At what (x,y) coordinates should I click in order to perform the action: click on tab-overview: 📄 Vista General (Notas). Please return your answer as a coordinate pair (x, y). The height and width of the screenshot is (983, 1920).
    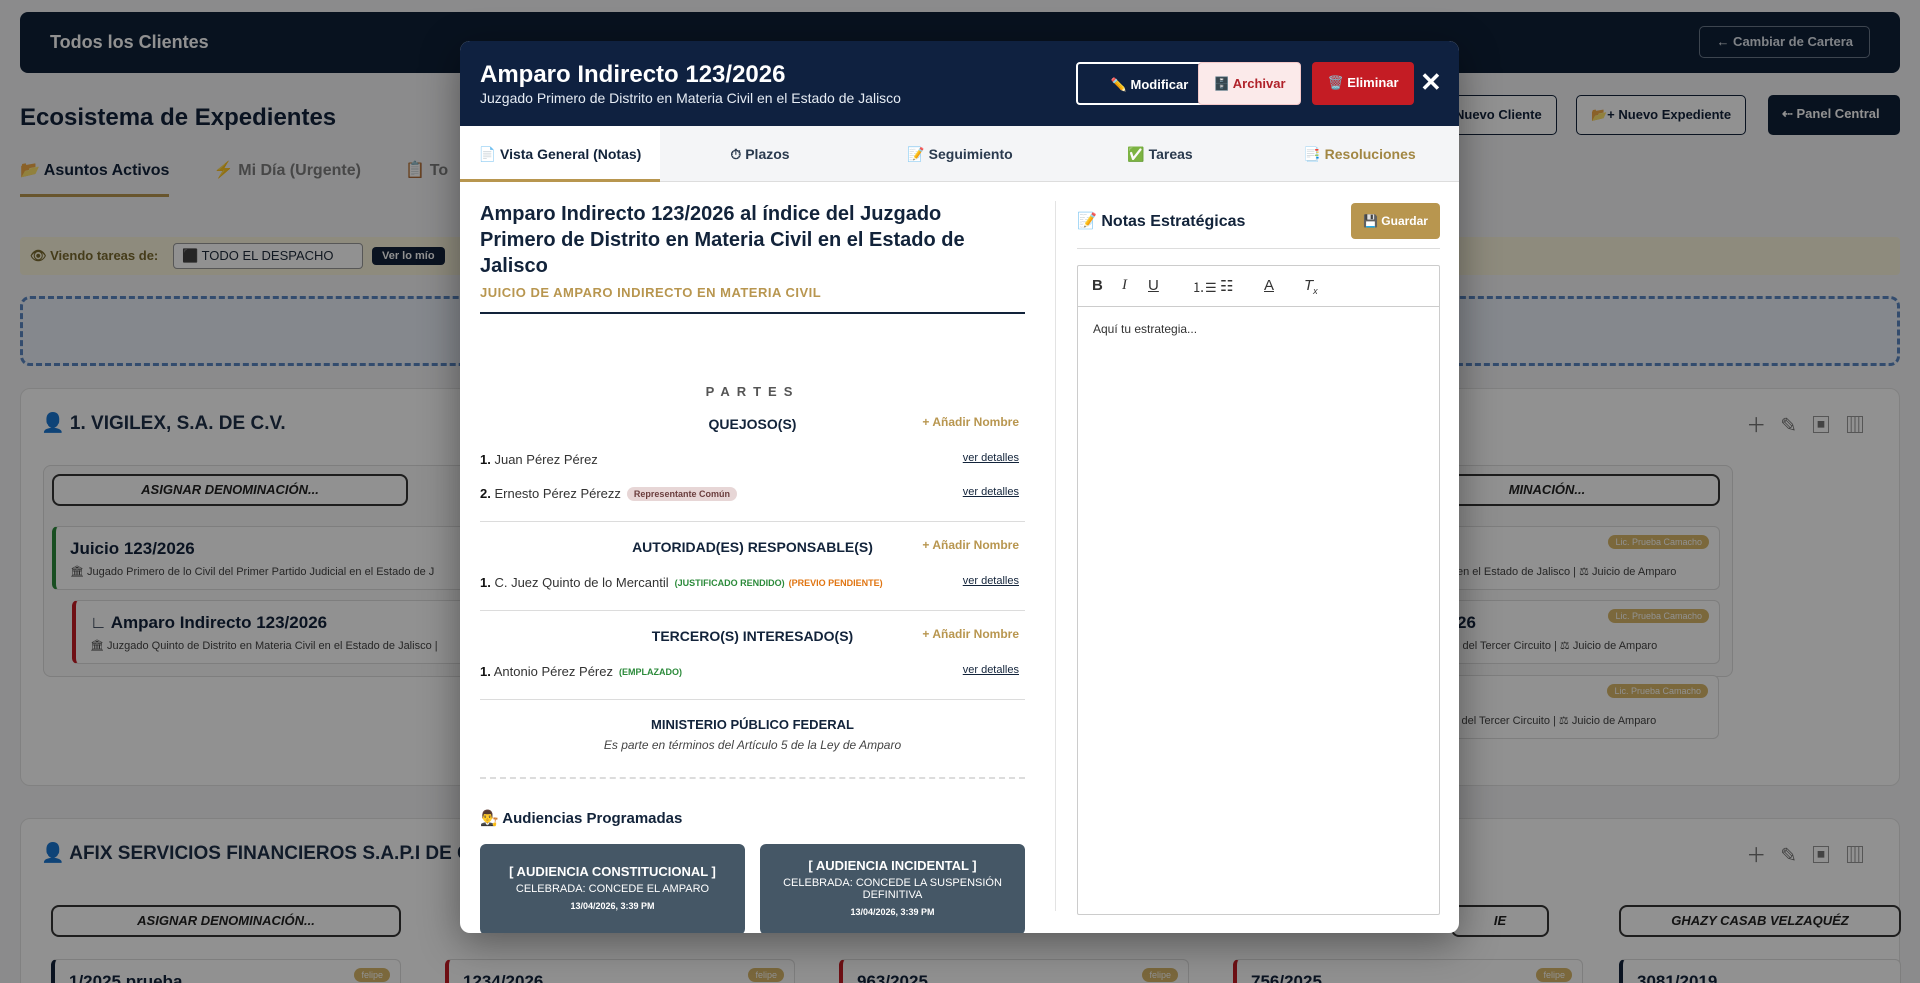
    Looking at the image, I should click on (560, 154).